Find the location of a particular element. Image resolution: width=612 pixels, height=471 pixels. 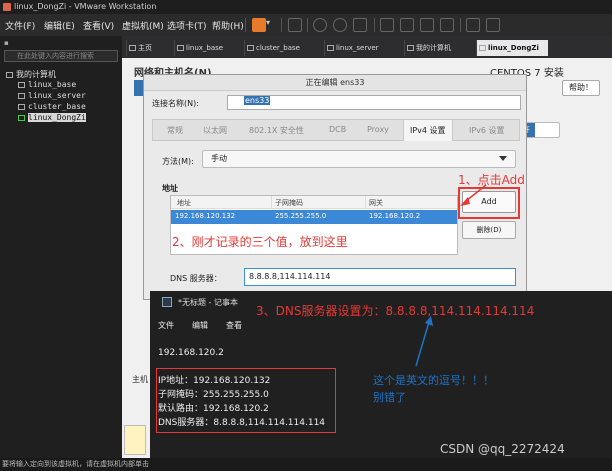

watermark: CSDN @qq_2272424 is located at coordinates (502, 449).